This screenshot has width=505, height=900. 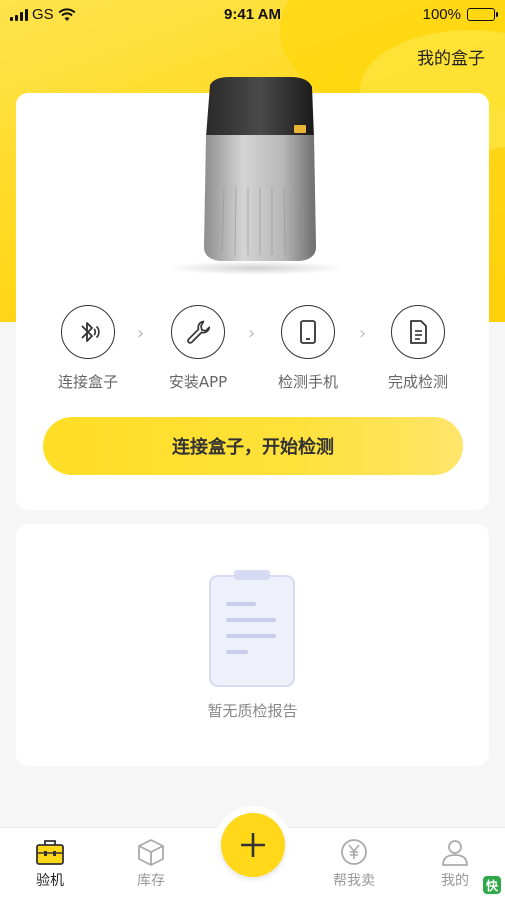 What do you see at coordinates (354, 881) in the screenshot?
I see `tab-label: 帮我卖` at bounding box center [354, 881].